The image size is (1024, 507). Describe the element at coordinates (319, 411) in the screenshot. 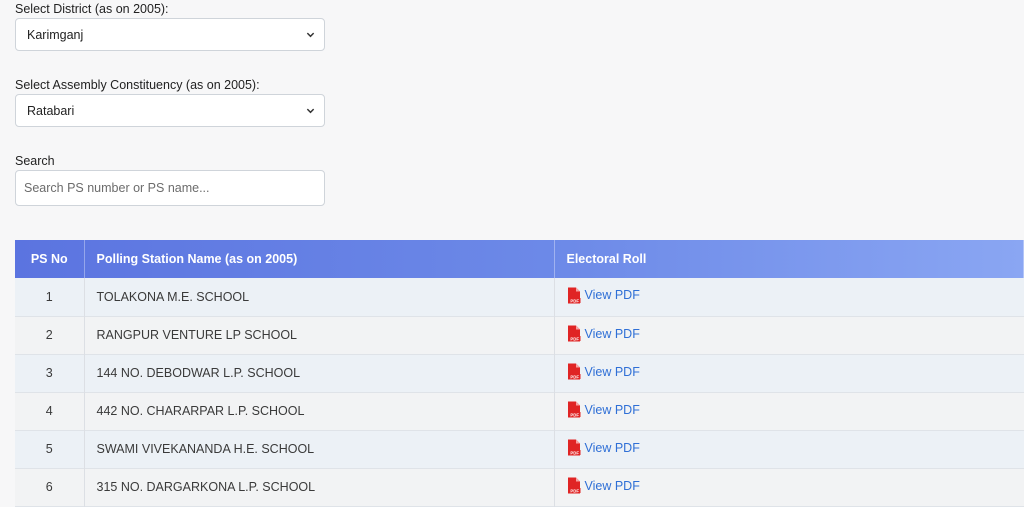

I see `polling-station-name-cell: 442 NO. CHARARPAR L.P. SCHOOL` at that location.